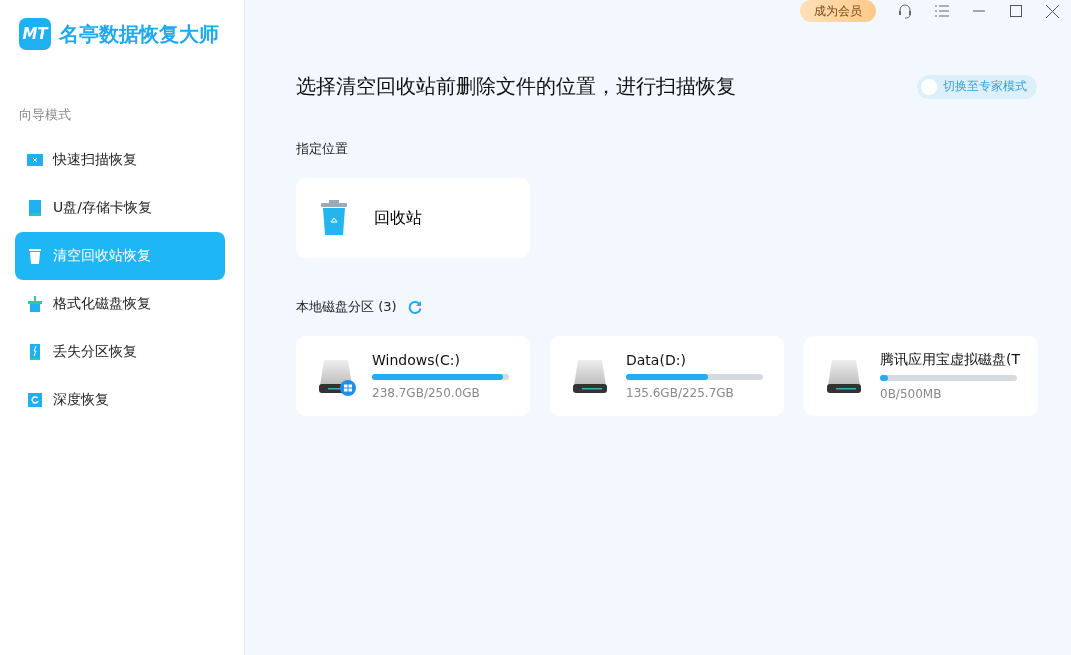  What do you see at coordinates (838, 11) in the screenshot?
I see `member-button: 成为会员` at bounding box center [838, 11].